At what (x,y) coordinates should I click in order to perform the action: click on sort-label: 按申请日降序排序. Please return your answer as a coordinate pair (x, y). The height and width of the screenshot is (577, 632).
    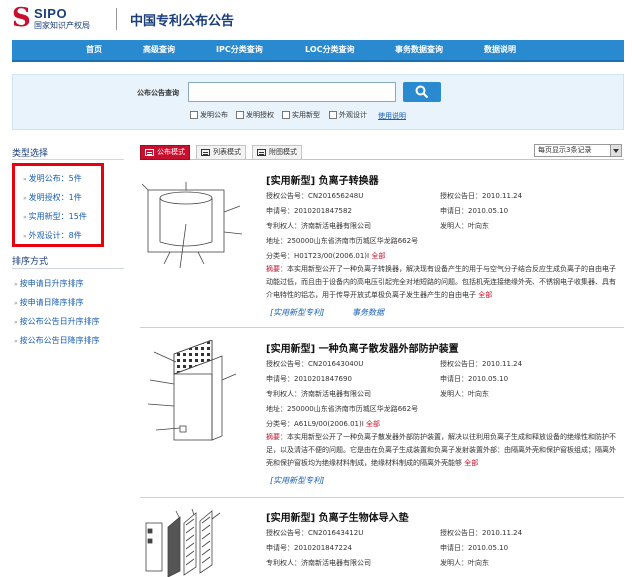
    Looking at the image, I should click on (51, 302).